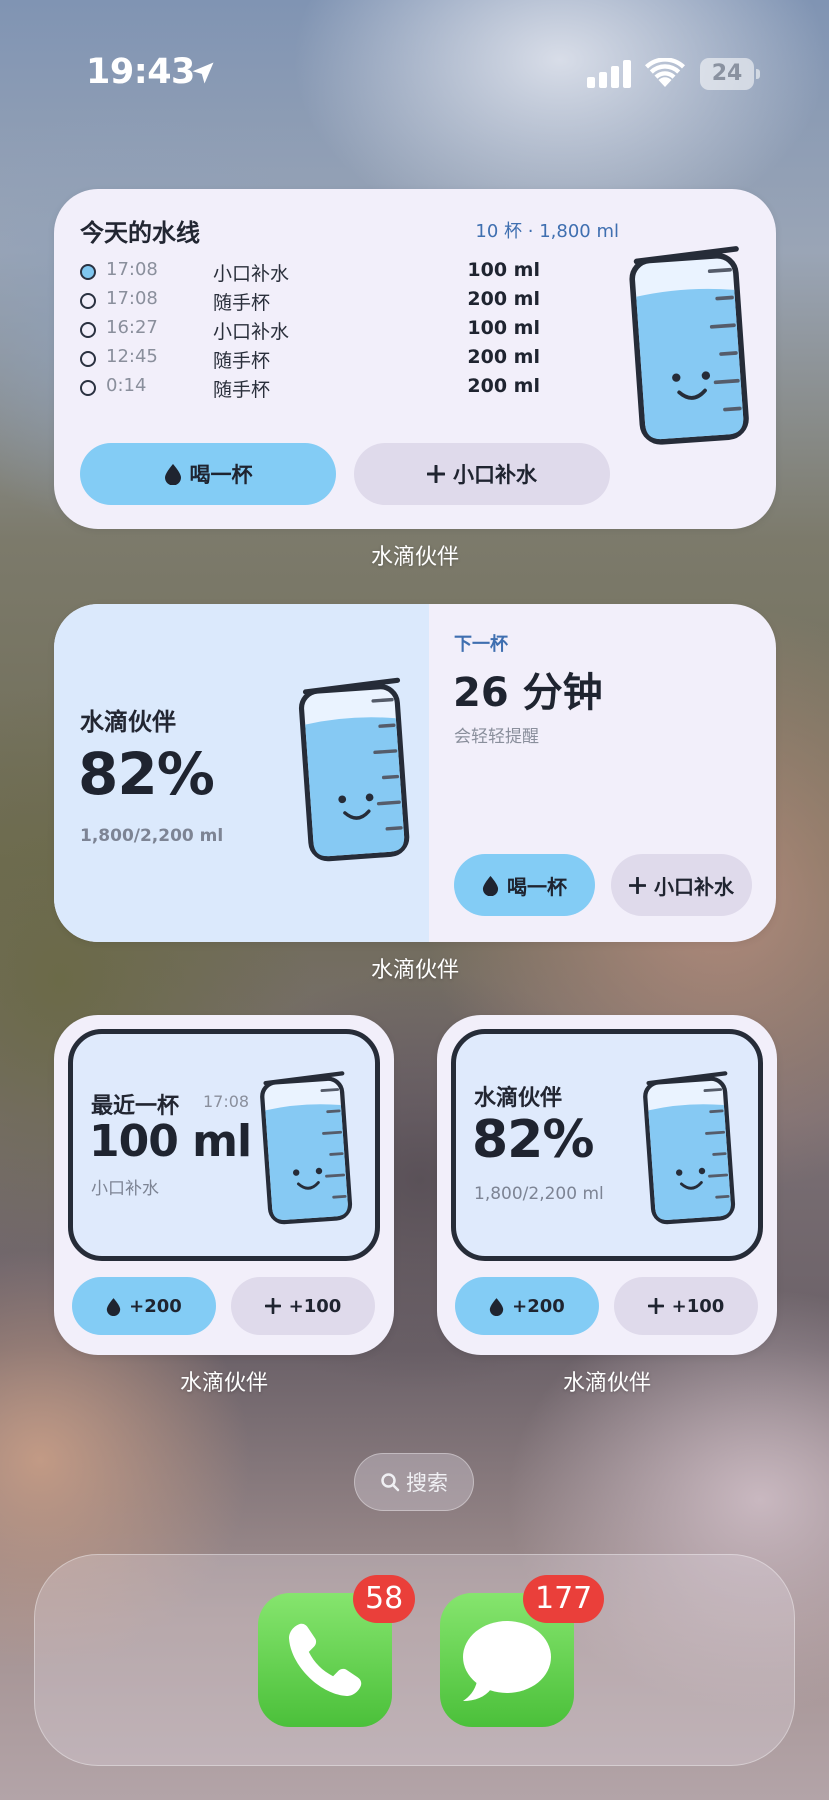 Image resolution: width=829 pixels, height=1800 pixels. Describe the element at coordinates (481, 644) in the screenshot. I see `next-cup-label: 下一杯` at that location.